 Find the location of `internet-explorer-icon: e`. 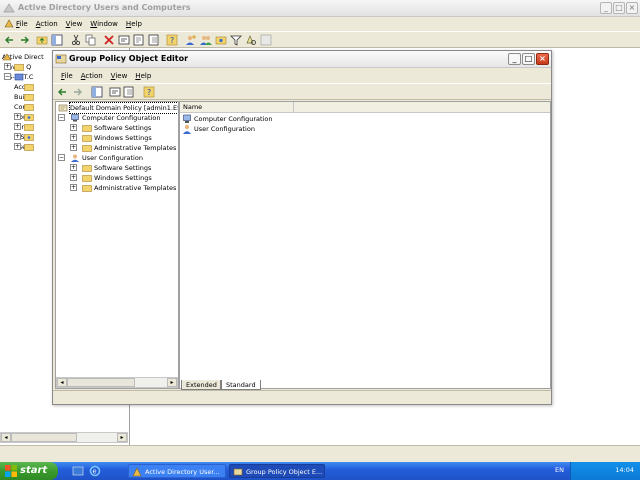

internet-explorer-icon: e is located at coordinates (95, 471).